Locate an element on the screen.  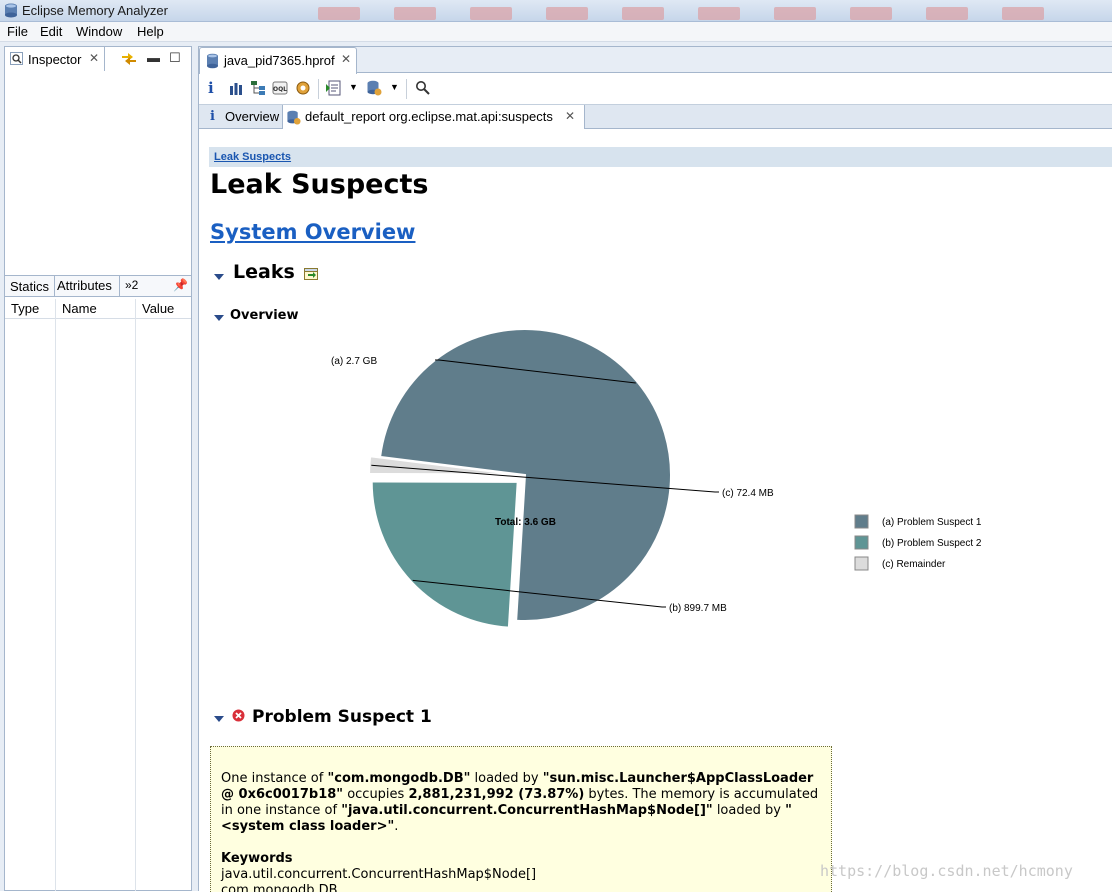
menu-window: Window is located at coordinates (99, 31).